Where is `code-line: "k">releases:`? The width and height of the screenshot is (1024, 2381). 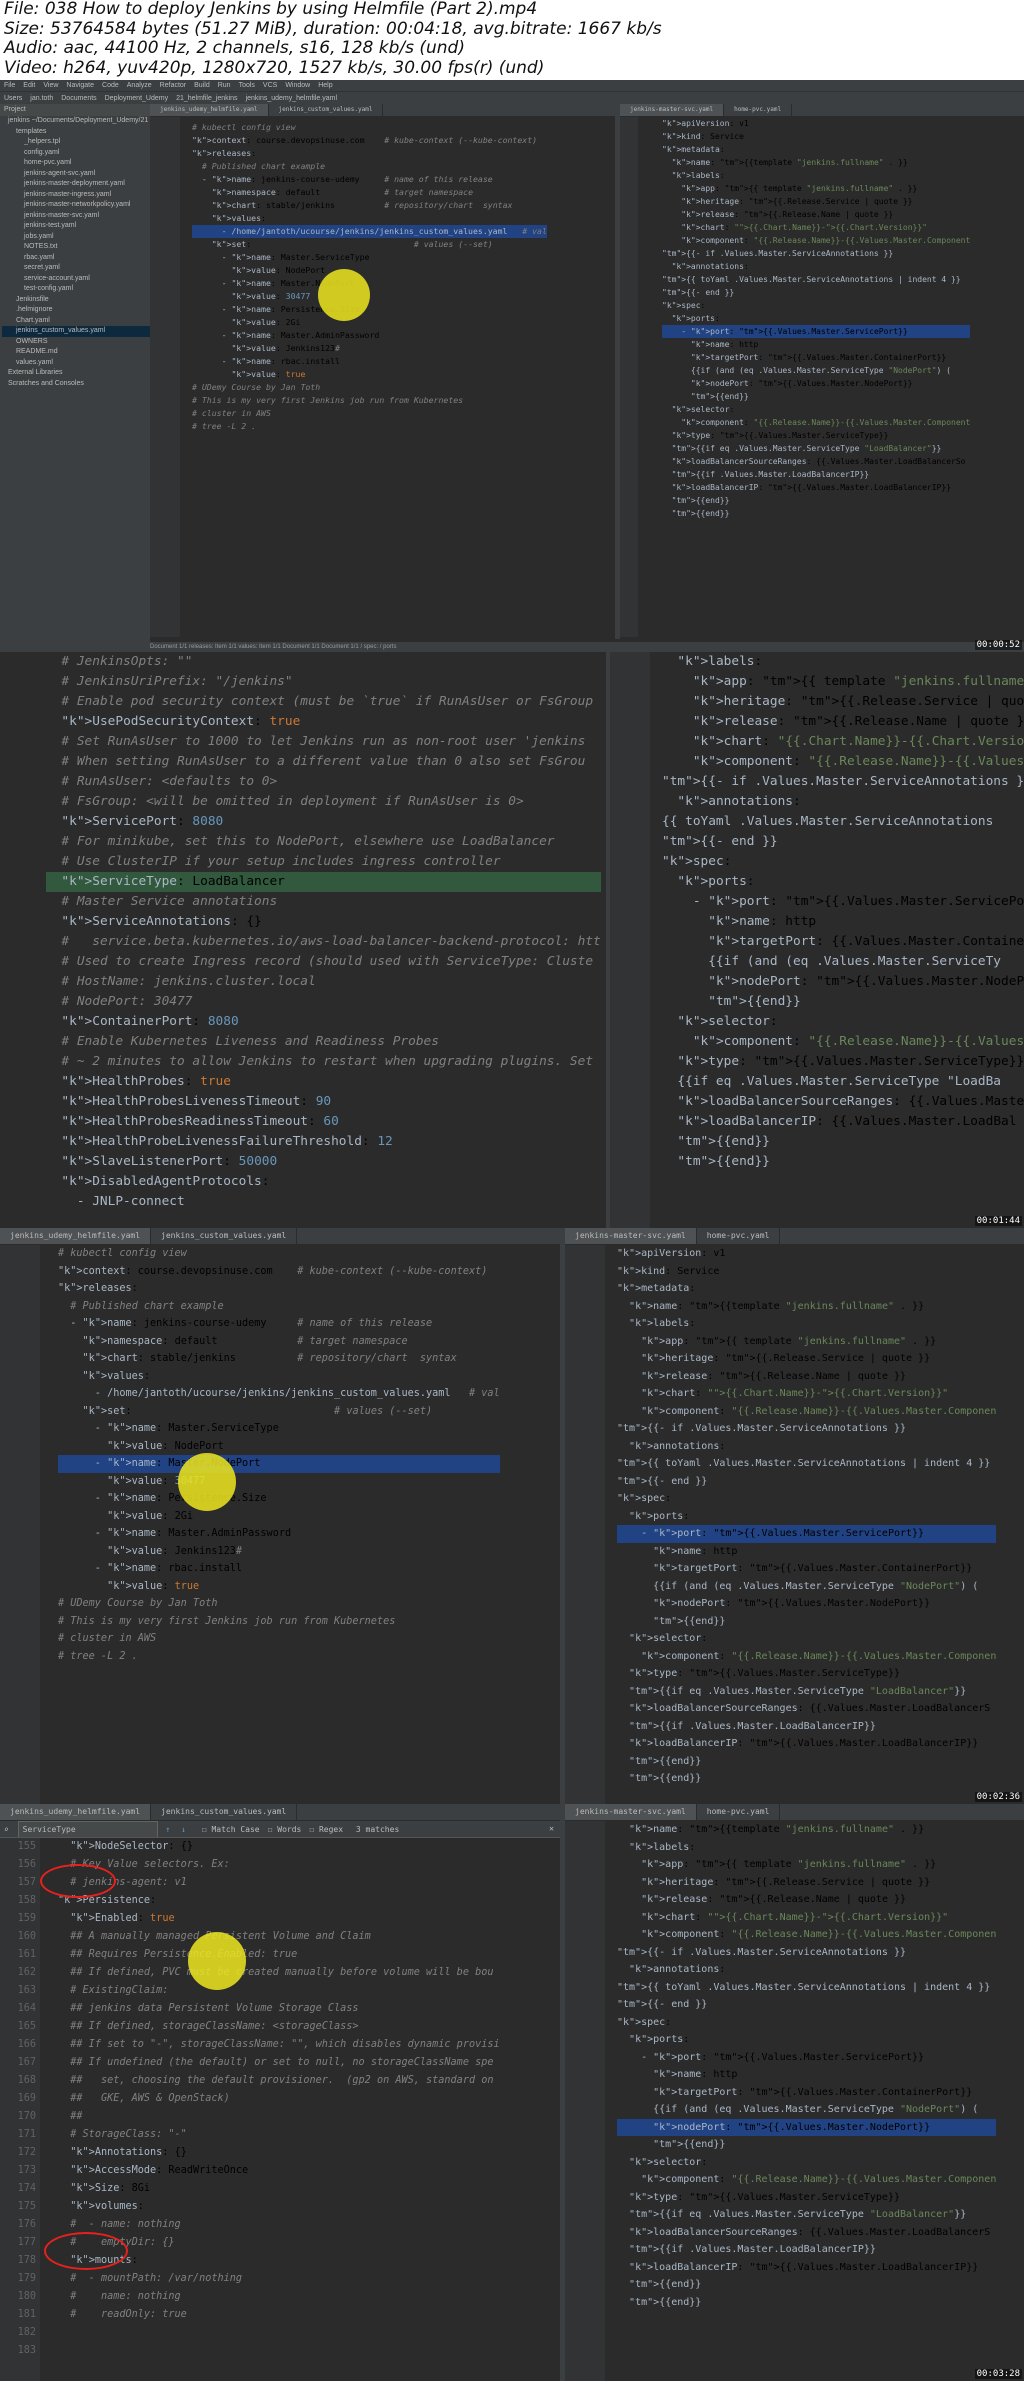 code-line: "k">releases: is located at coordinates (279, 1289).